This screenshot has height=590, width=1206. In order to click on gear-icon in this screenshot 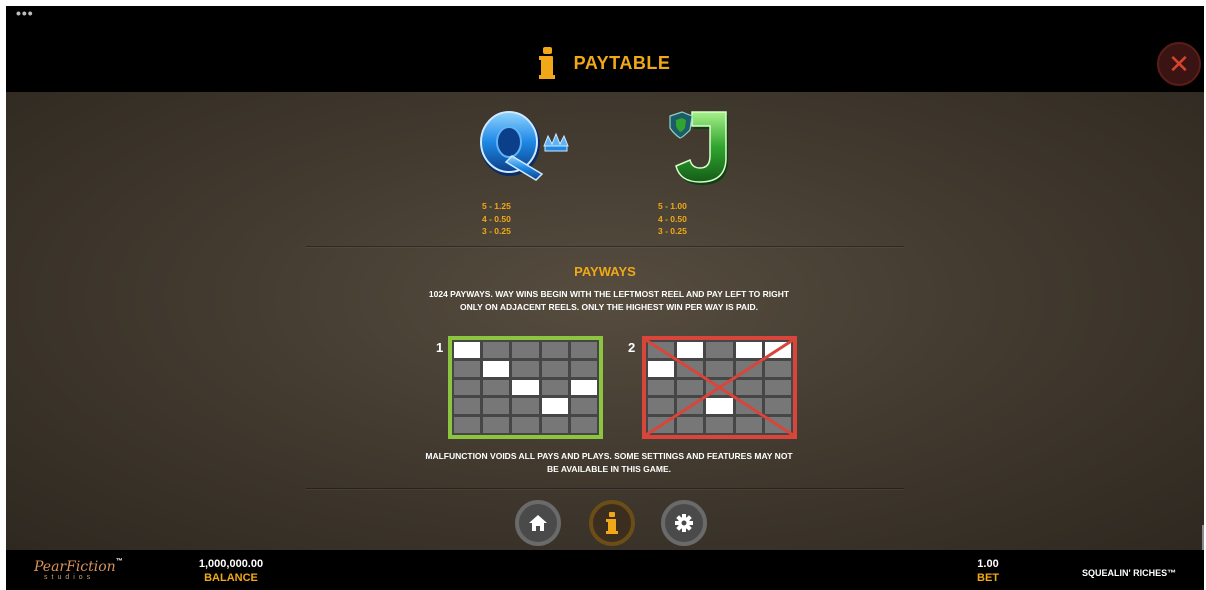, I will do `click(684, 523)`.